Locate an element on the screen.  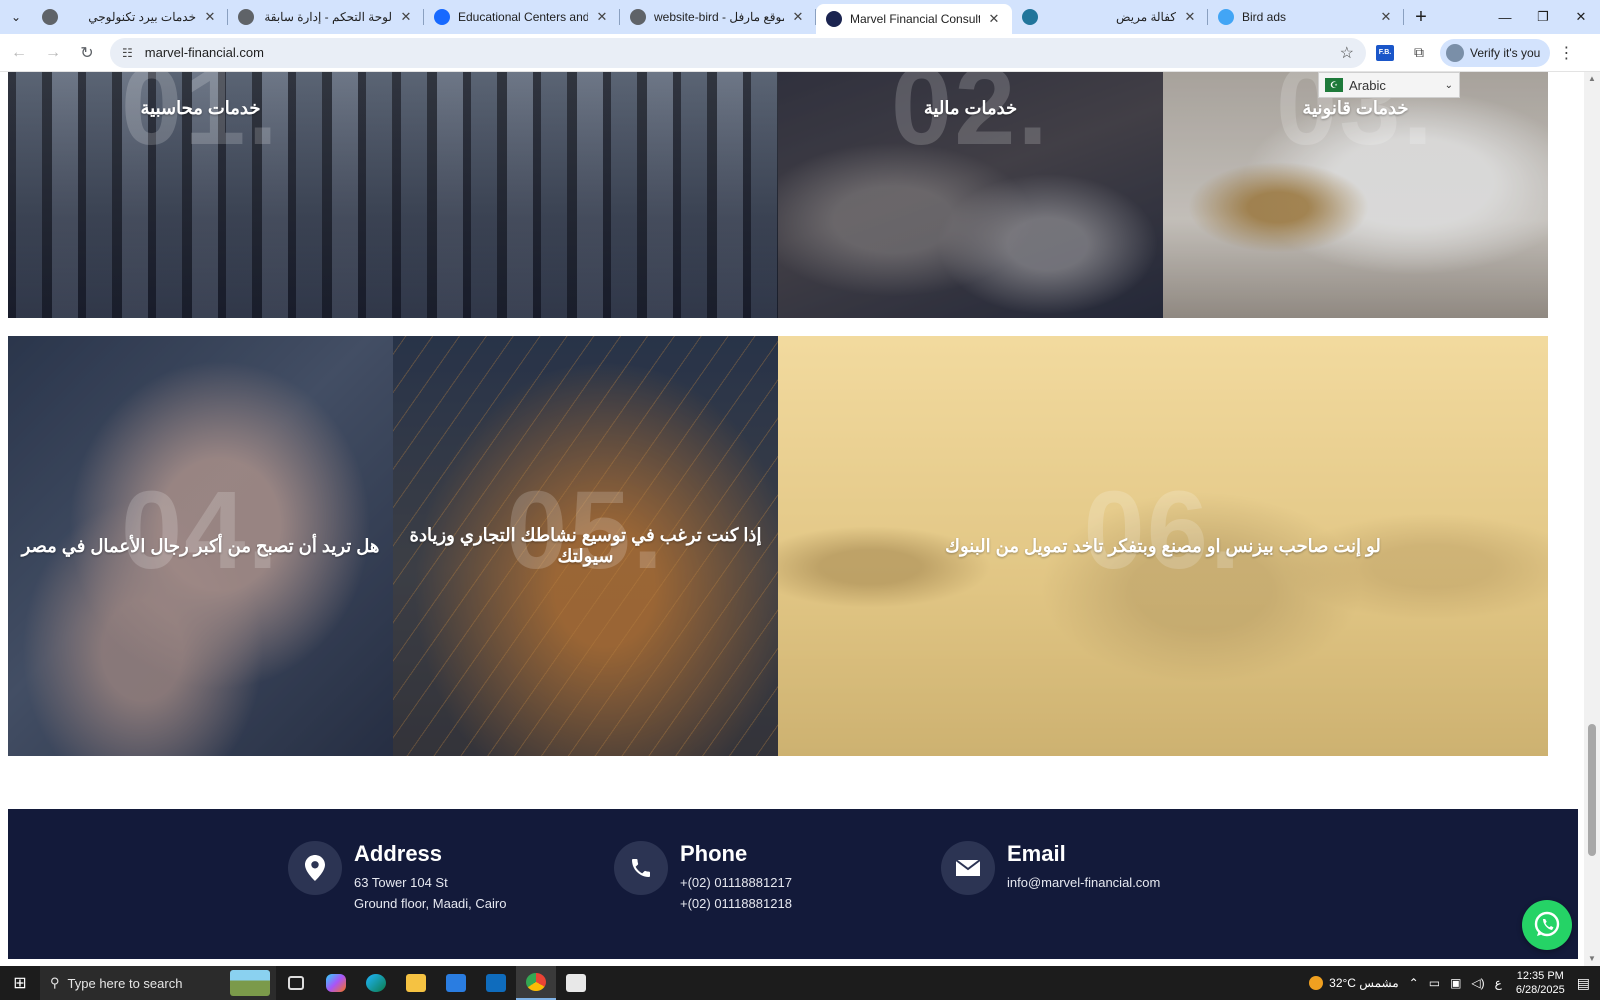
bookmark-star-icon: ☆ is located at coordinates (1347, 53).